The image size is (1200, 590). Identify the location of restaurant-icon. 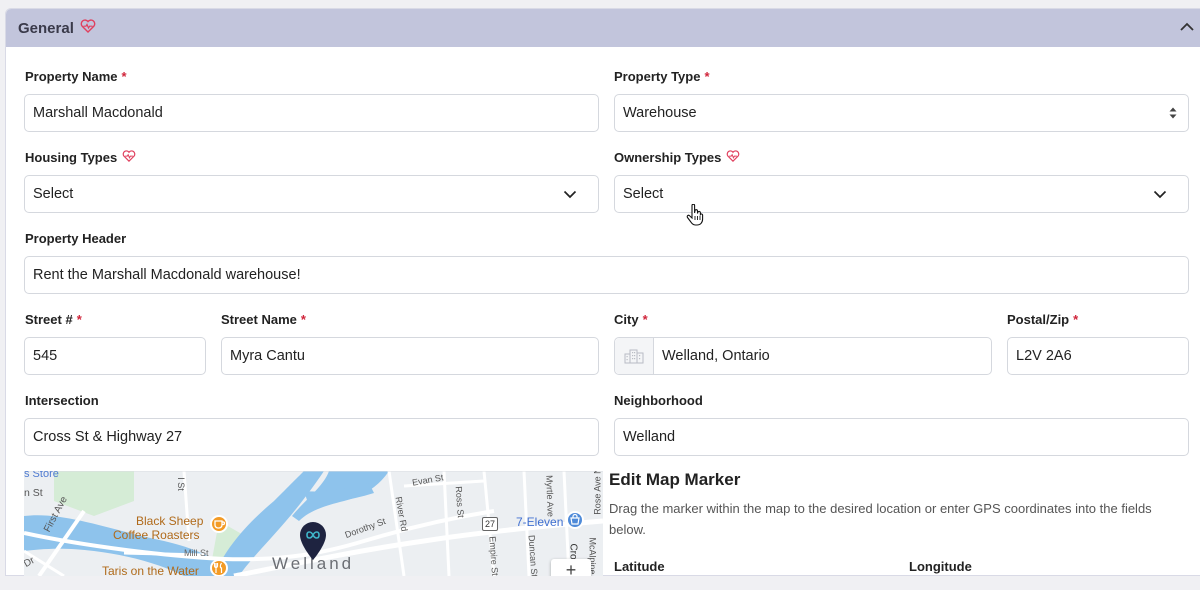
(219, 567).